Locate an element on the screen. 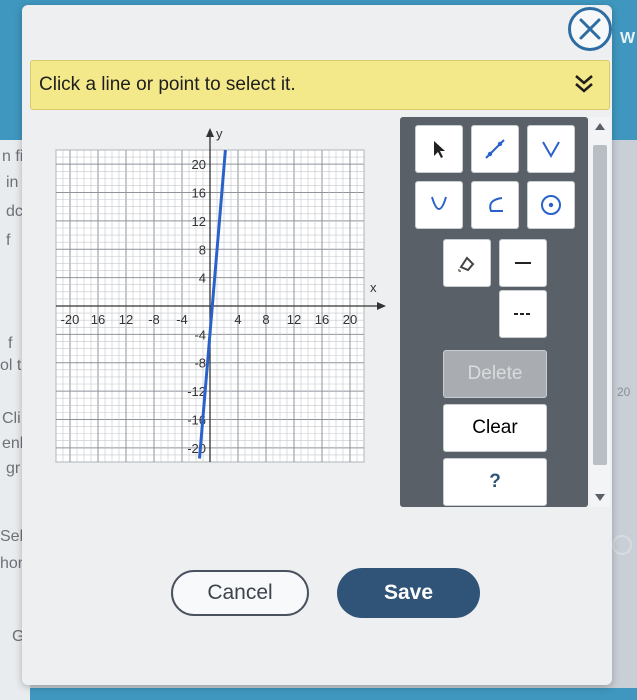 This screenshot has width=637, height=700. curve-tool-icon is located at coordinates (496, 204).